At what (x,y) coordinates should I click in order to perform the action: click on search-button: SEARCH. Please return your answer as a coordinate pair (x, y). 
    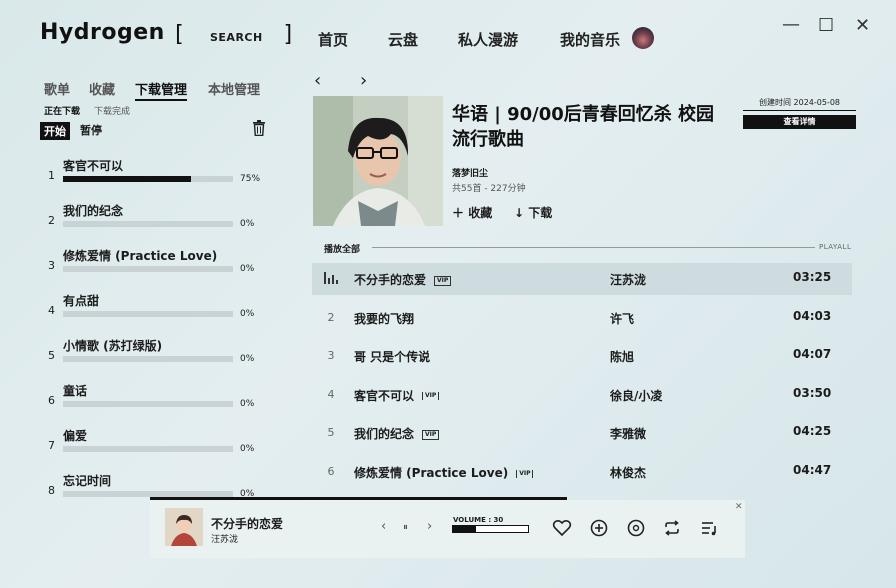
    Looking at the image, I should click on (236, 37).